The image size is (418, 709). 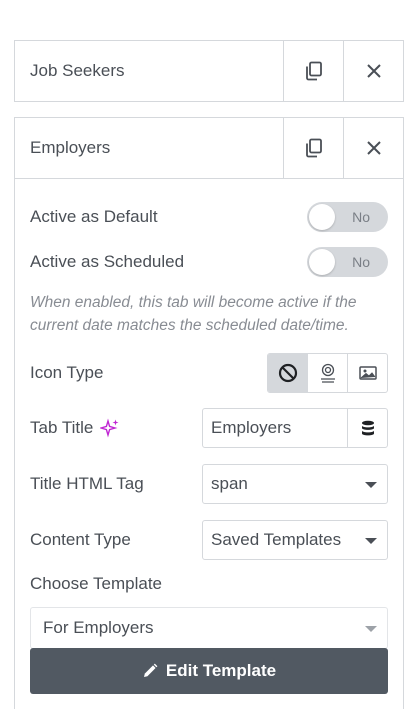 What do you see at coordinates (150, 670) in the screenshot?
I see `pencil-icon` at bounding box center [150, 670].